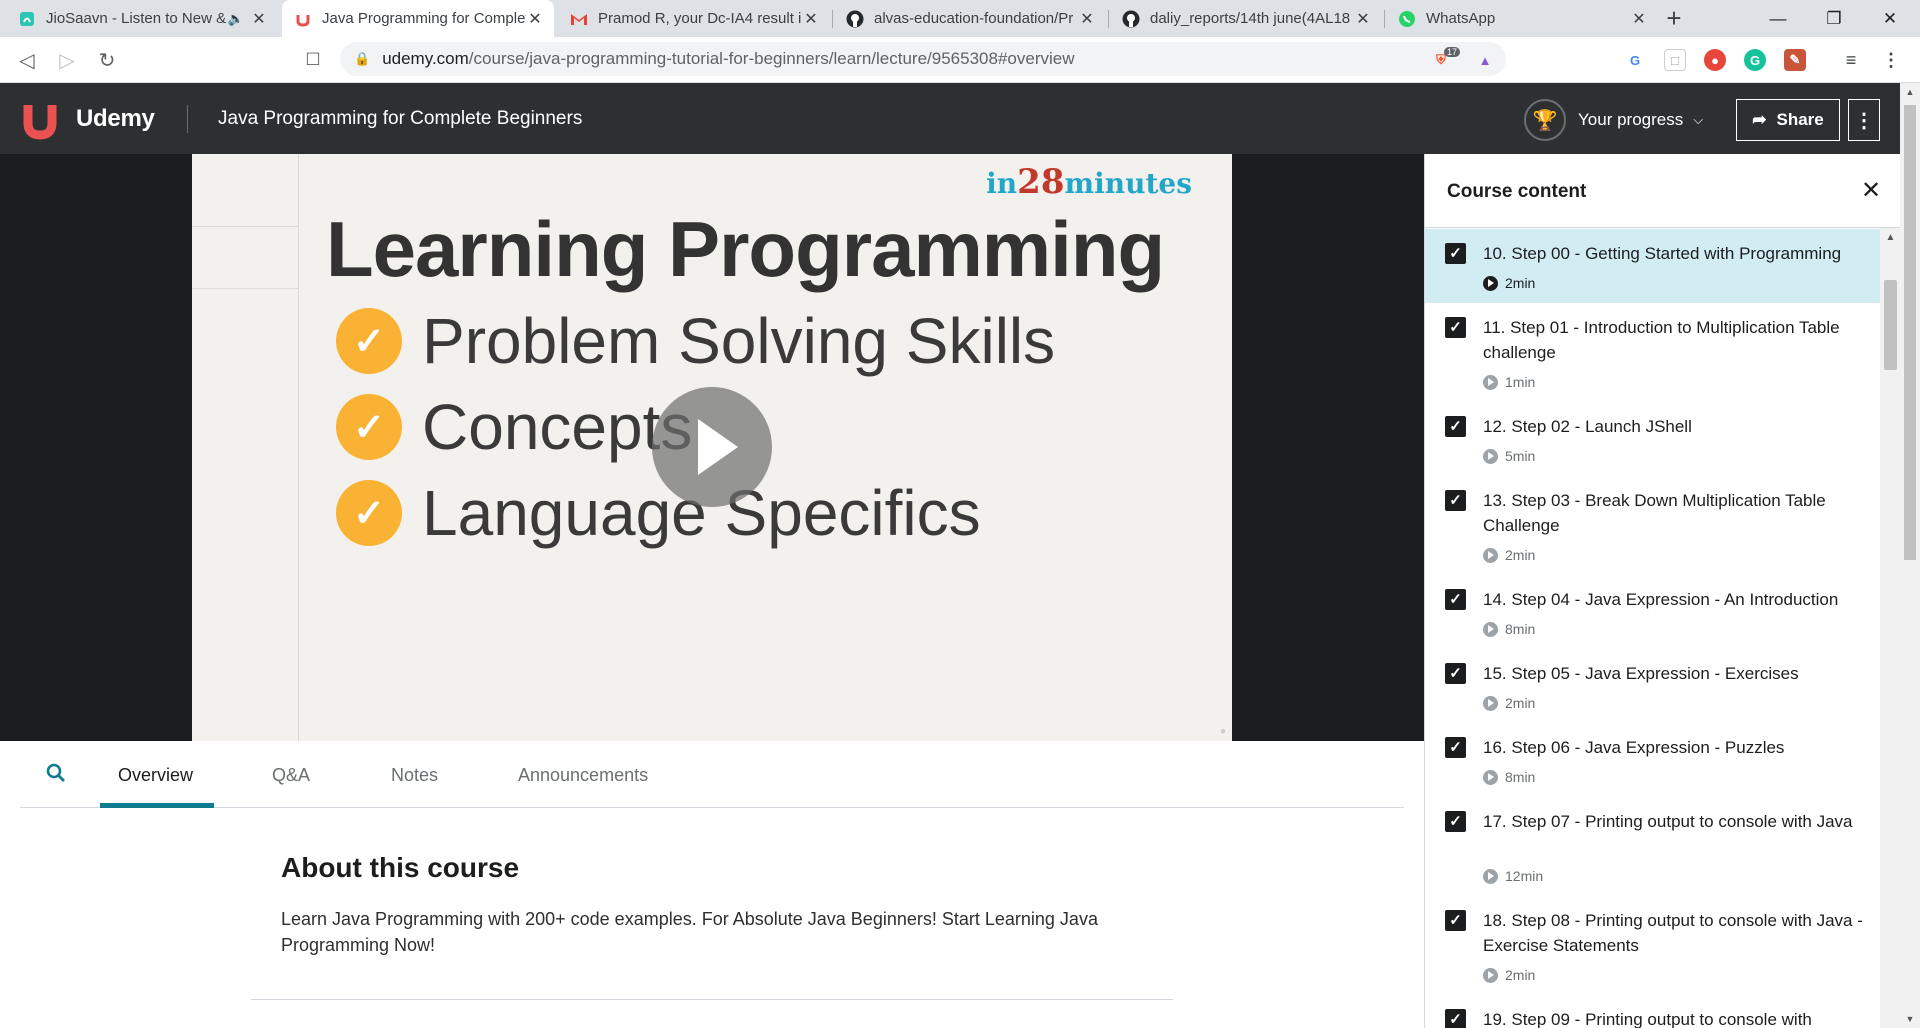  What do you see at coordinates (695, 341) in the screenshot?
I see `slide-point: ✓ Problem Solving Skills` at bounding box center [695, 341].